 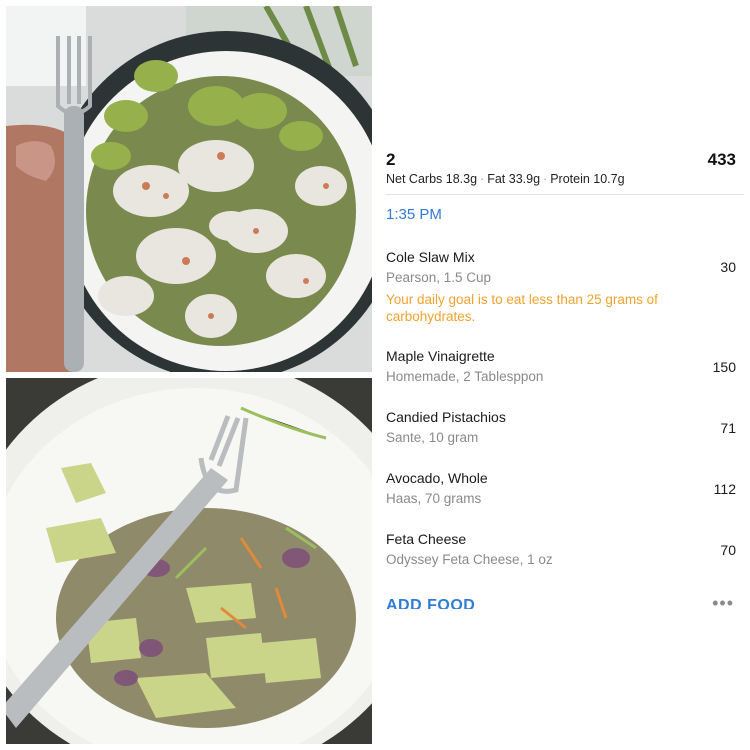 I want to click on food-entry-candied-pistachios: Candied Pistachios Sante, 10 gram 71, so click(x=562, y=429).